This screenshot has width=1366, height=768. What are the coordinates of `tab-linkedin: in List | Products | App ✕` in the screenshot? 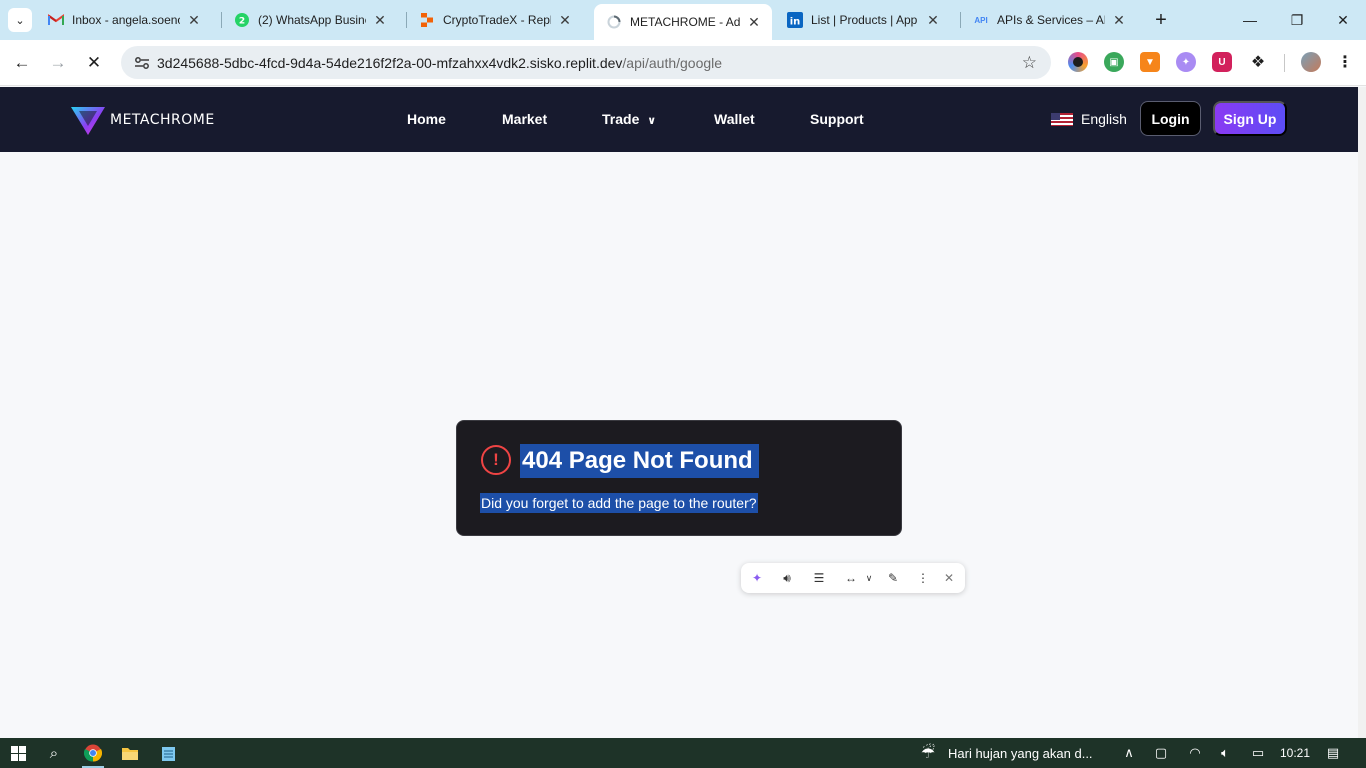 It's located at (863, 20).